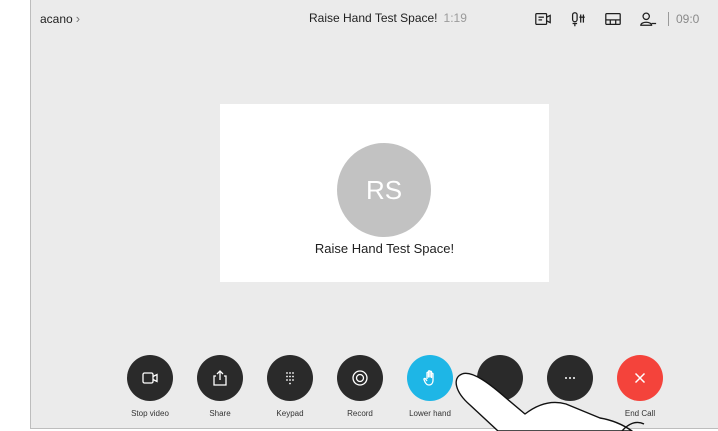 This screenshot has height=431, width=718. What do you see at coordinates (360, 378) in the screenshot?
I see `record-icon` at bounding box center [360, 378].